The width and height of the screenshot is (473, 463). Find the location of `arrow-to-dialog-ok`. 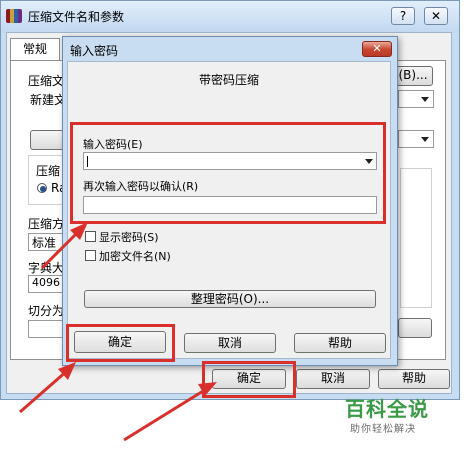

arrow-to-dialog-ok is located at coordinates (44, 391).